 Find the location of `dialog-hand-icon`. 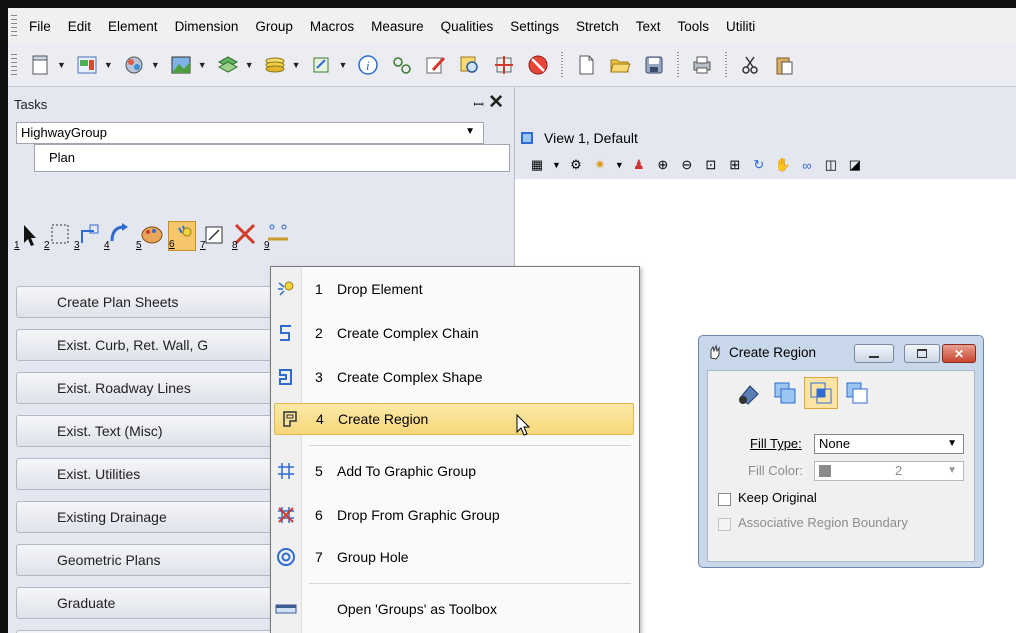

dialog-hand-icon is located at coordinates (714, 352).